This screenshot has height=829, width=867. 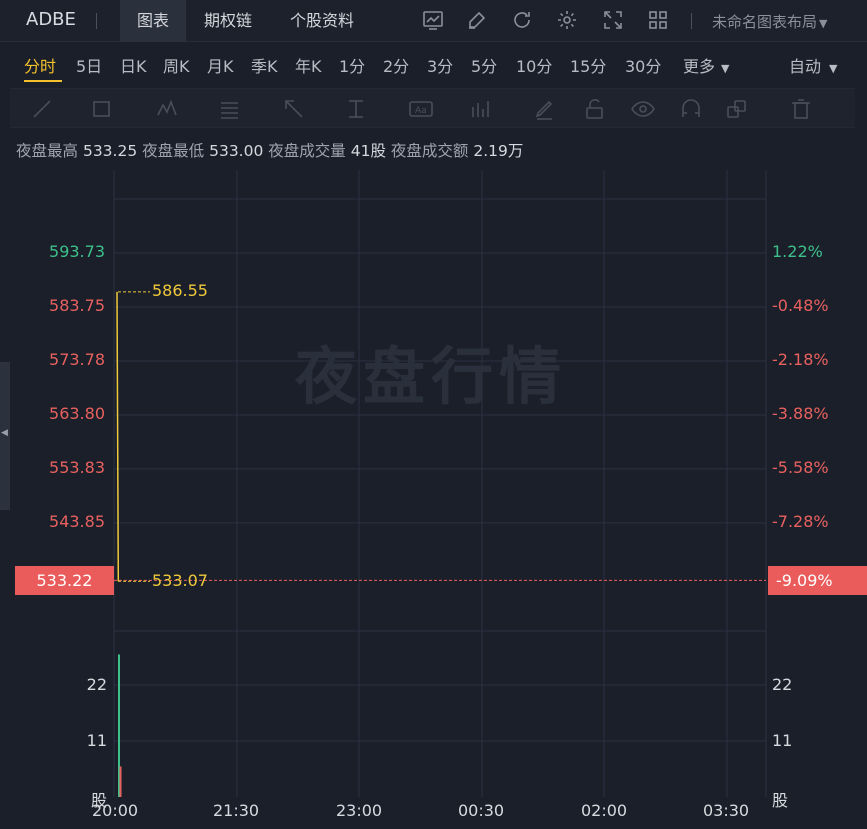 I want to click on price-tick: 553.83, so click(x=77, y=467).